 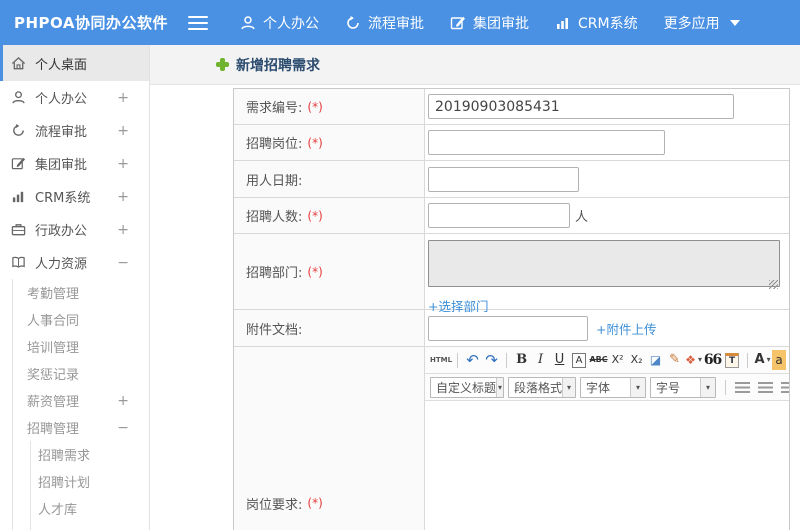 What do you see at coordinates (655, 360) in the screenshot?
I see `eraser-button: ◪` at bounding box center [655, 360].